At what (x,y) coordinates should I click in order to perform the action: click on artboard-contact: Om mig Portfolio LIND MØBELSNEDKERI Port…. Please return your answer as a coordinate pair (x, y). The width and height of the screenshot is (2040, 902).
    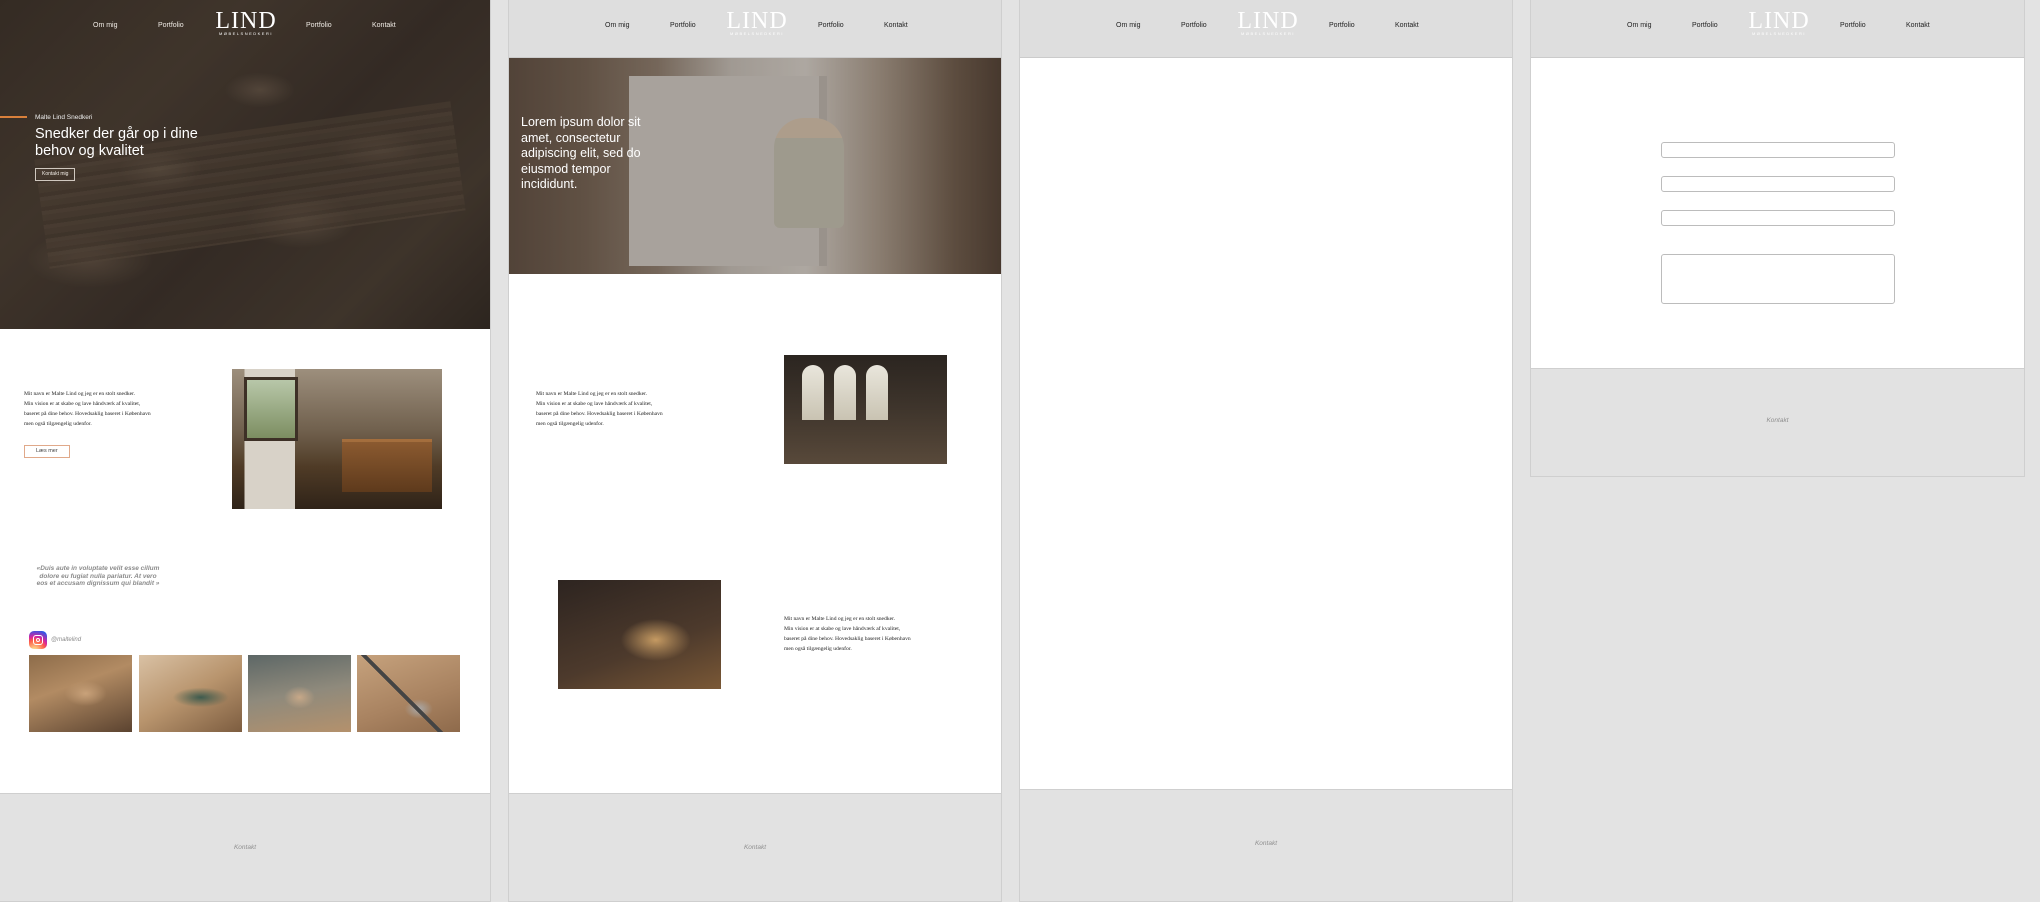
    Looking at the image, I should click on (1777, 238).